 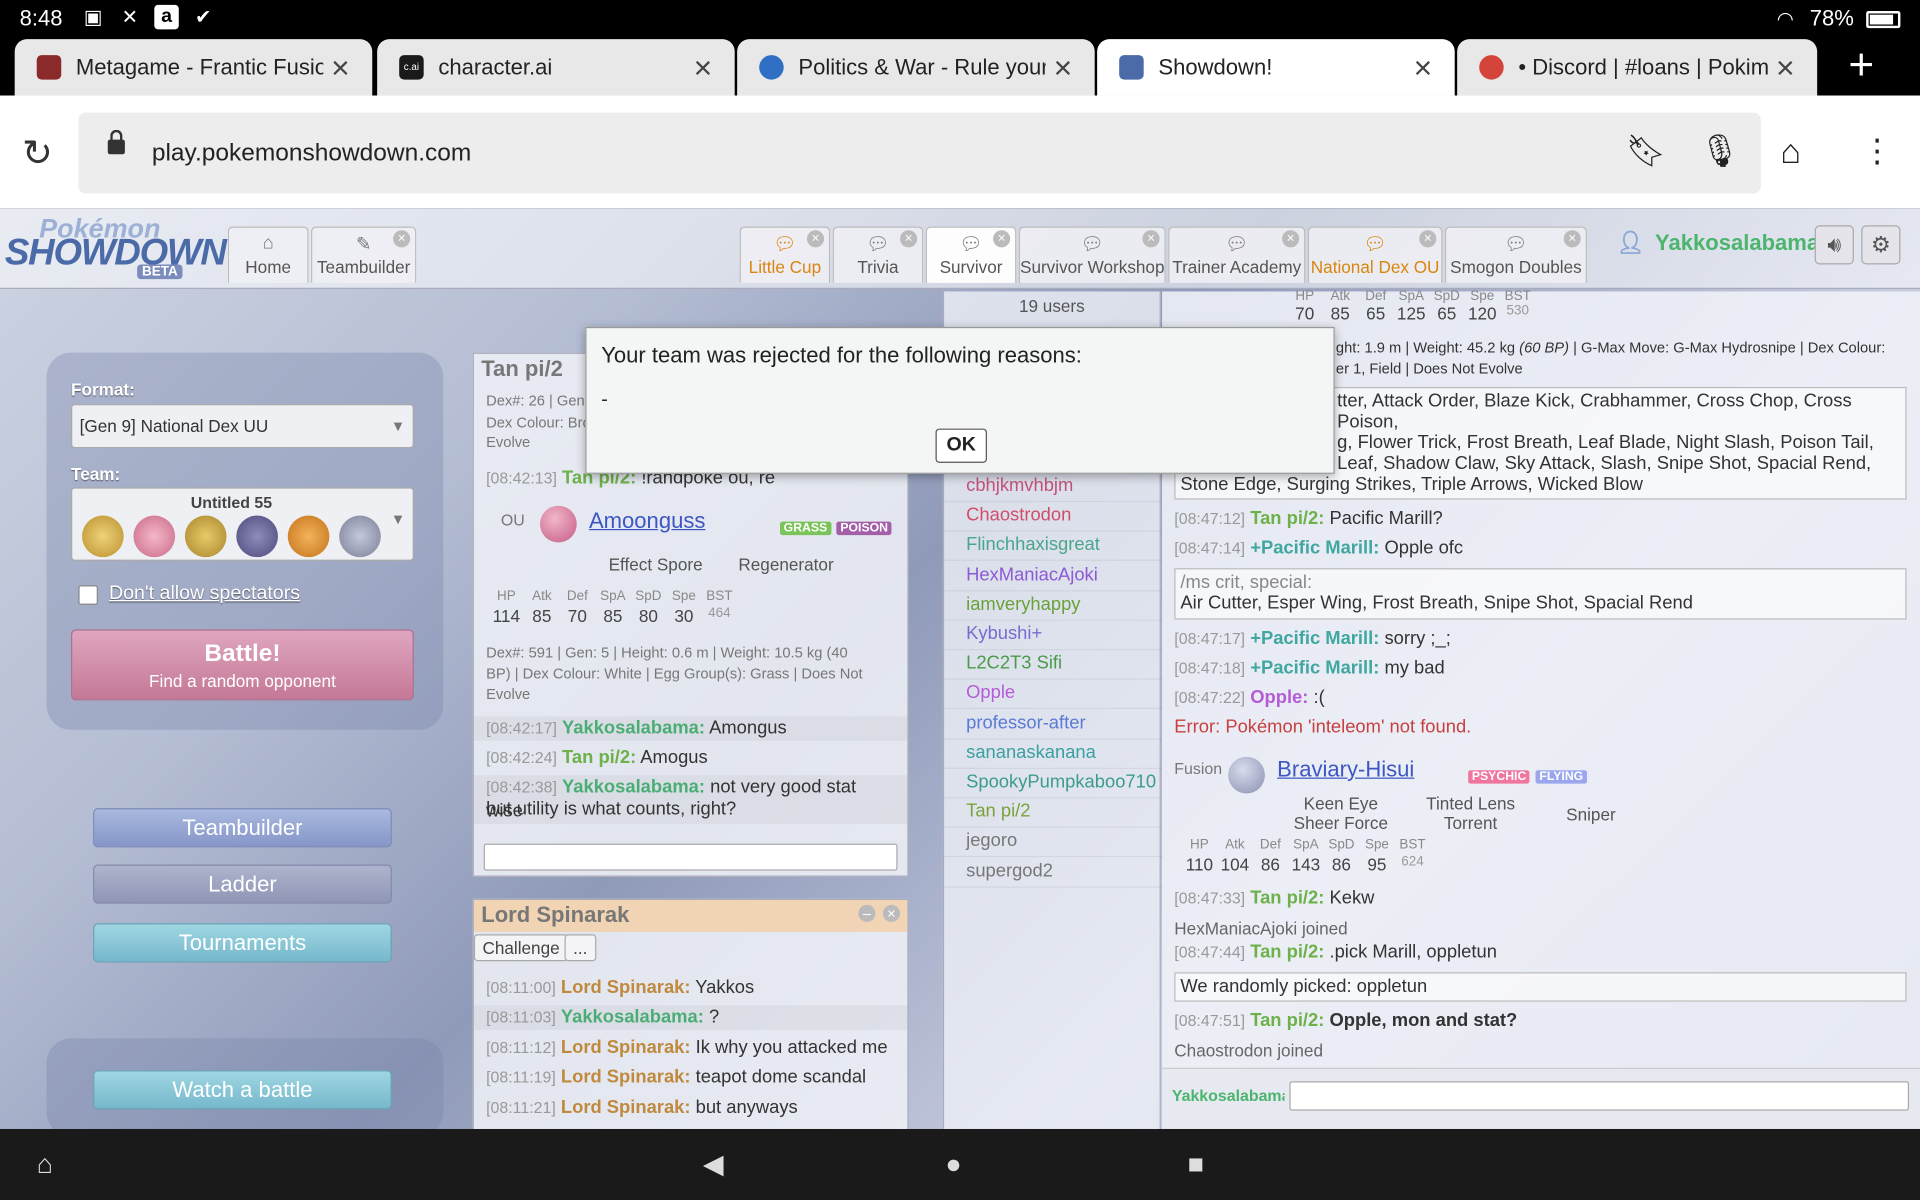 What do you see at coordinates (961, 445) in the screenshot?
I see `ok-button: OK` at bounding box center [961, 445].